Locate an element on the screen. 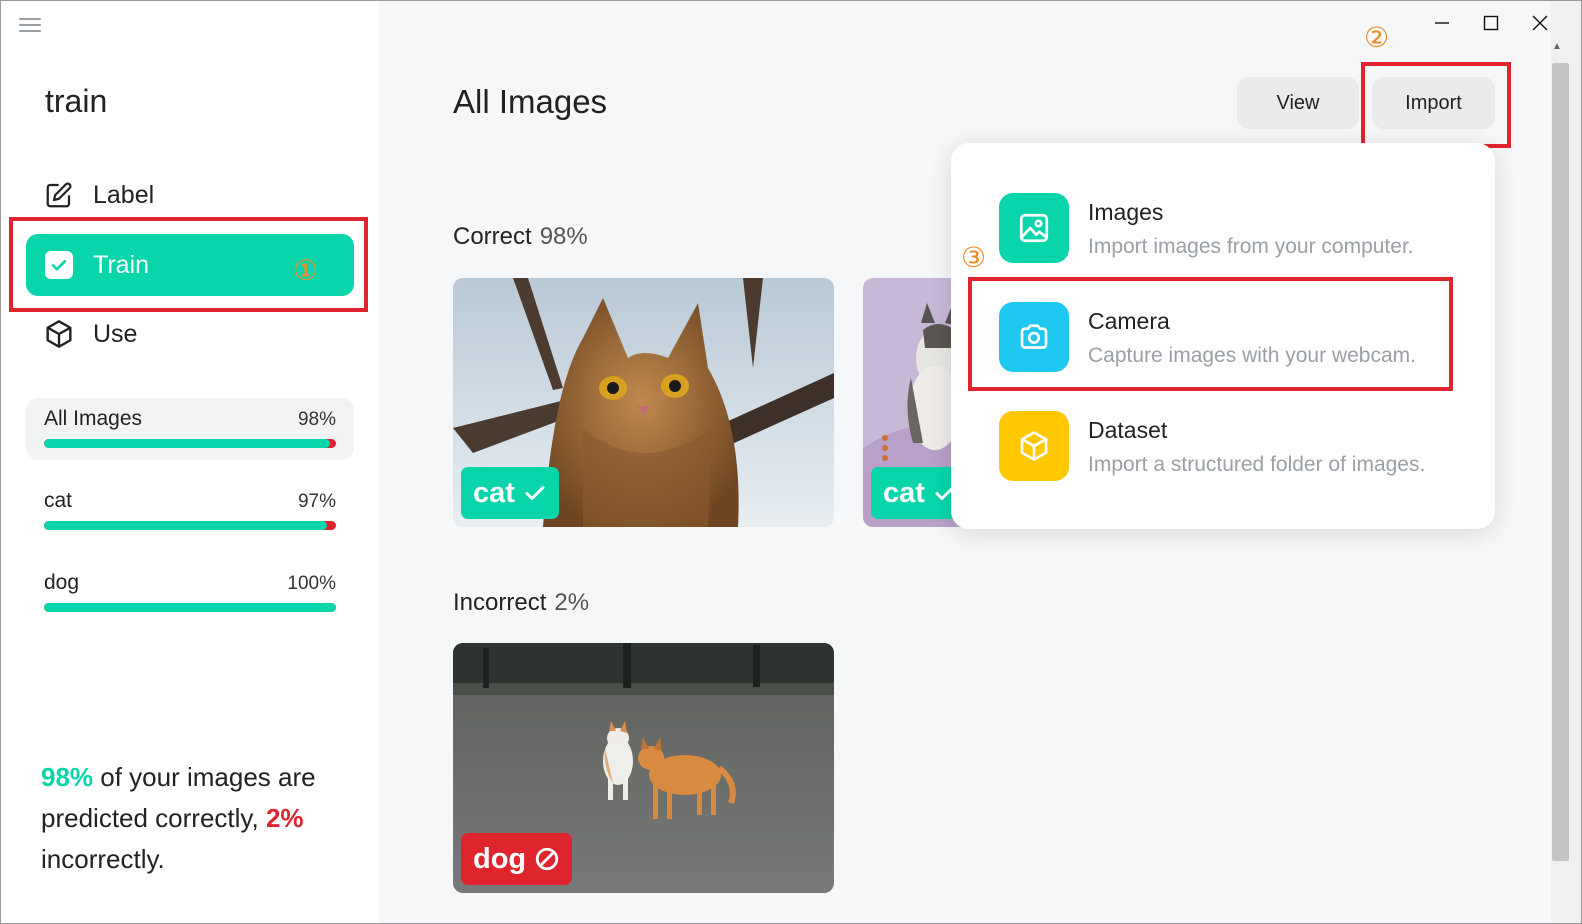 The height and width of the screenshot is (924, 1582). annotation-number-3: ③ is located at coordinates (974, 257).